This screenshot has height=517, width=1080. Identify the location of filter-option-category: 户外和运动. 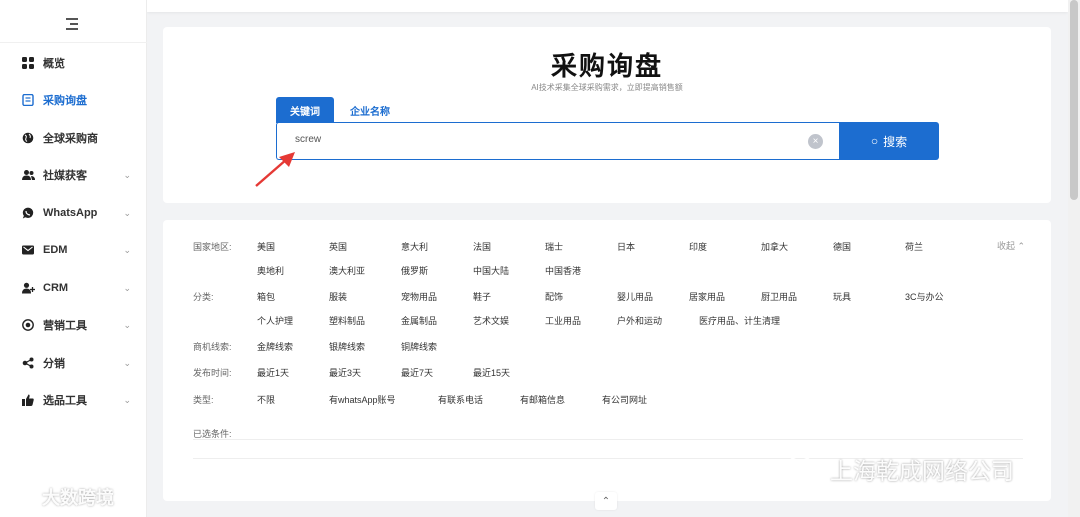
(639, 320).